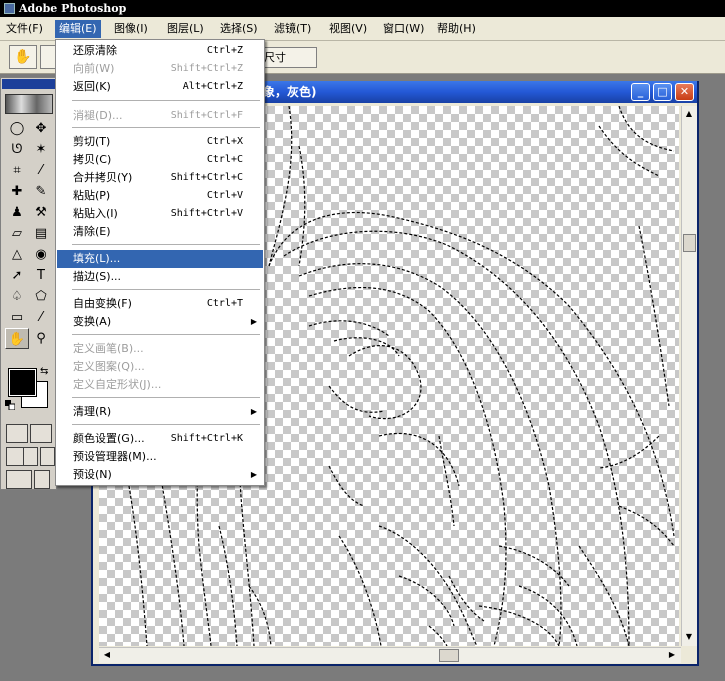 The image size is (725, 681). What do you see at coordinates (41, 296) in the screenshot?
I see `shape-tool-icon: ⬠` at bounding box center [41, 296].